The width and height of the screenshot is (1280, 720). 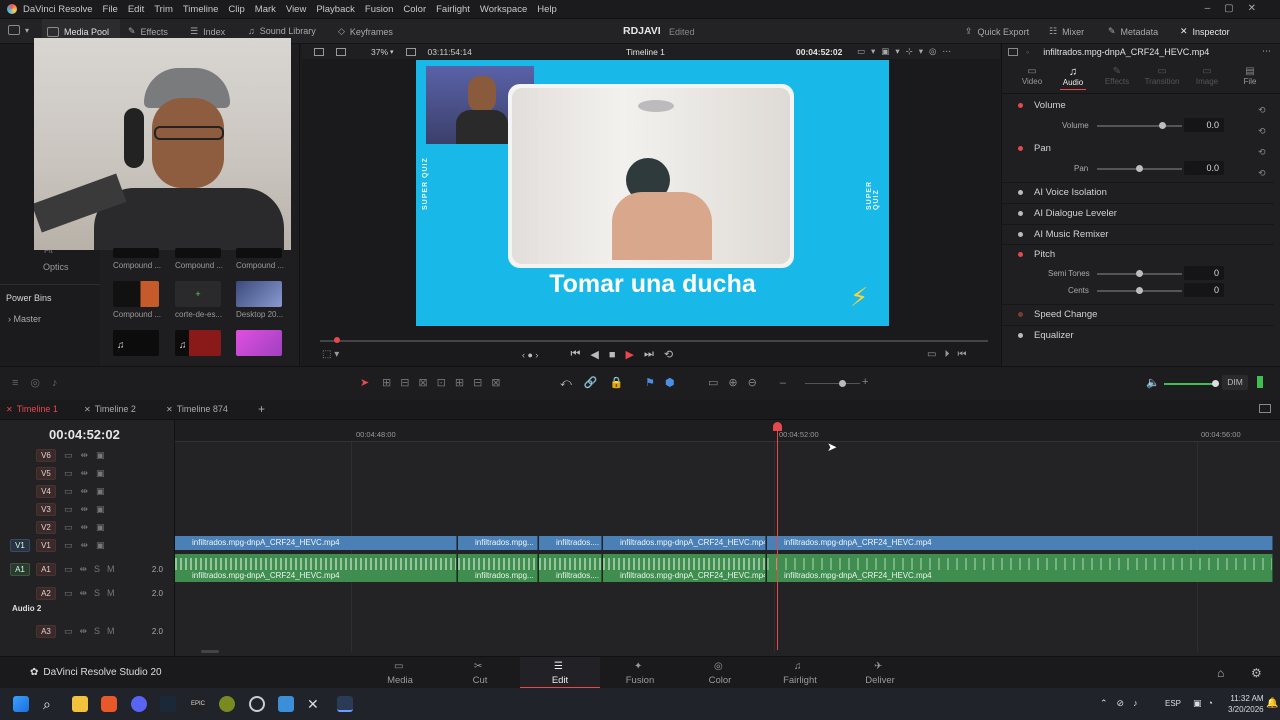 I want to click on notifications-icon: 🔔, so click(x=1272, y=703).